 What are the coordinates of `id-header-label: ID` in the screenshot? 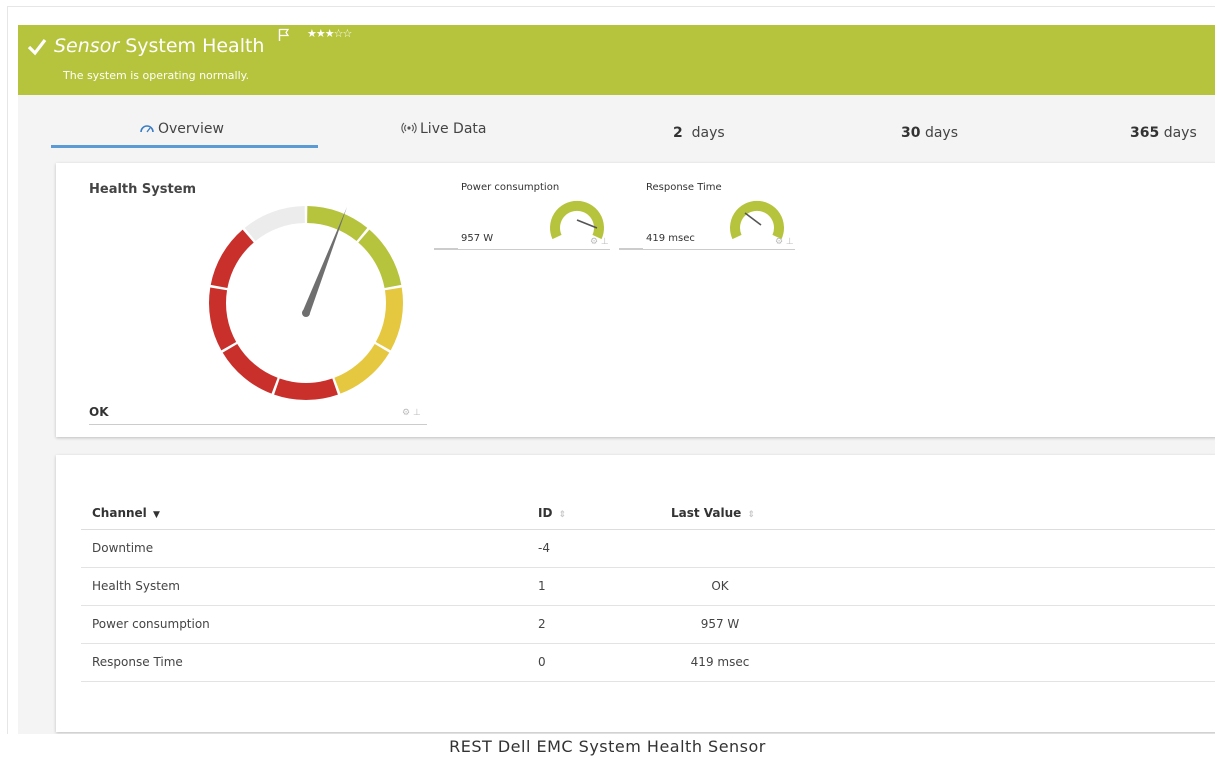 It's located at (545, 513).